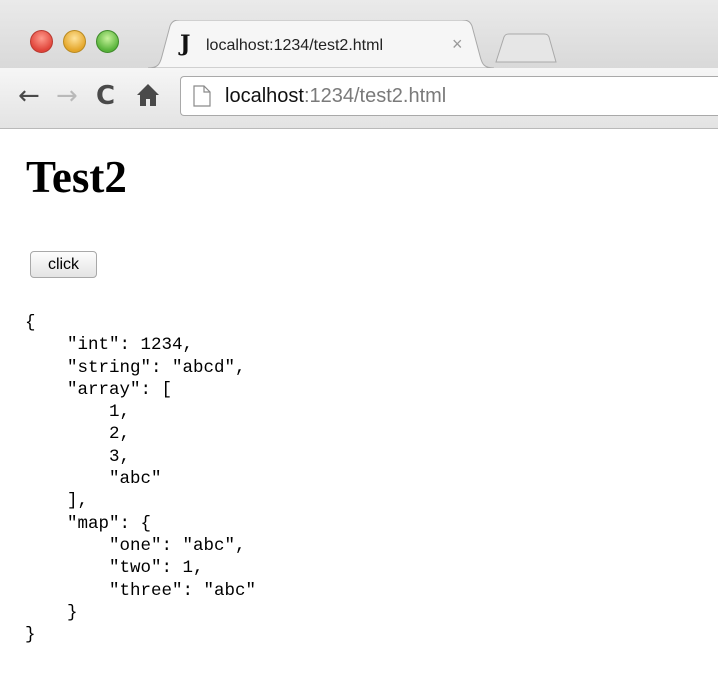 The width and height of the screenshot is (718, 699). Describe the element at coordinates (202, 96) in the screenshot. I see `page-icon` at that location.